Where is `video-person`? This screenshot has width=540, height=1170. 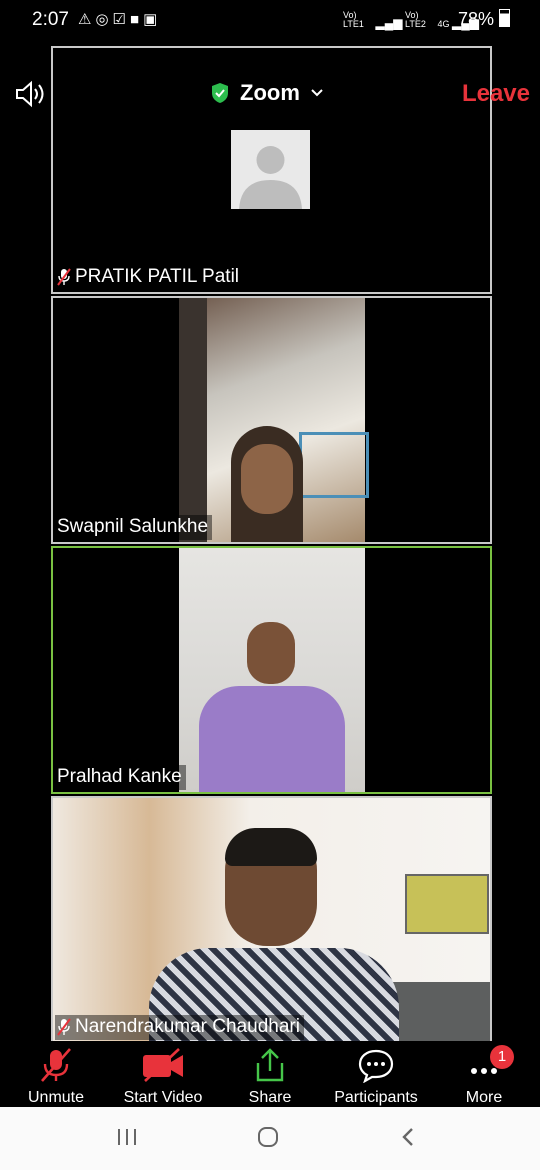
video-person is located at coordinates (267, 484).